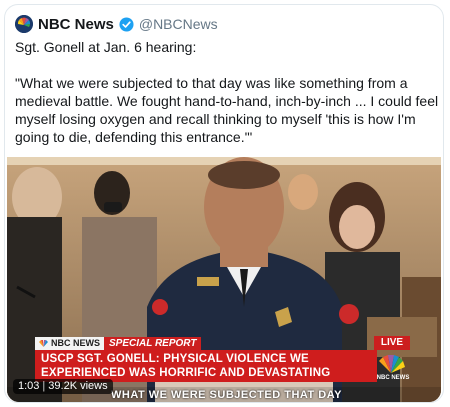 This screenshot has height=407, width=450. What do you see at coordinates (215, 343) in the screenshot?
I see `brand-bar: NBC NEWS SPECIAL REPORT` at bounding box center [215, 343].